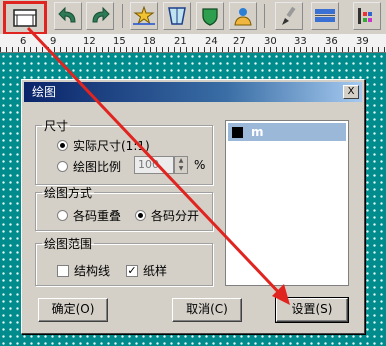  I want to click on redo-icon, so click(101, 14).